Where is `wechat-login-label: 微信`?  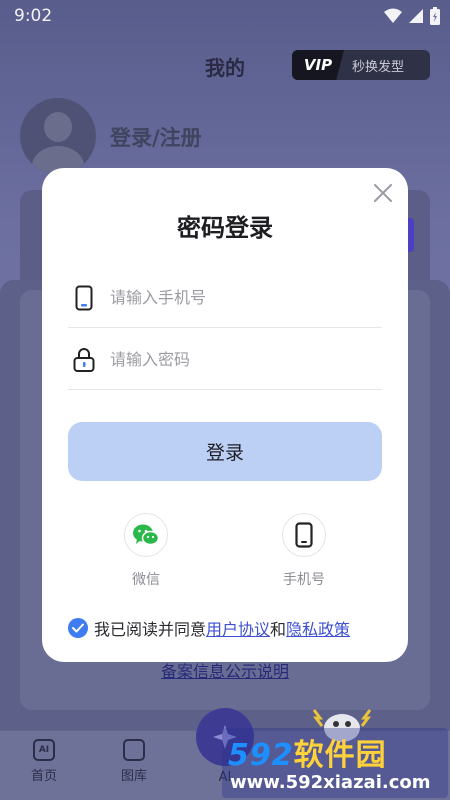 wechat-login-label: 微信 is located at coordinates (146, 580).